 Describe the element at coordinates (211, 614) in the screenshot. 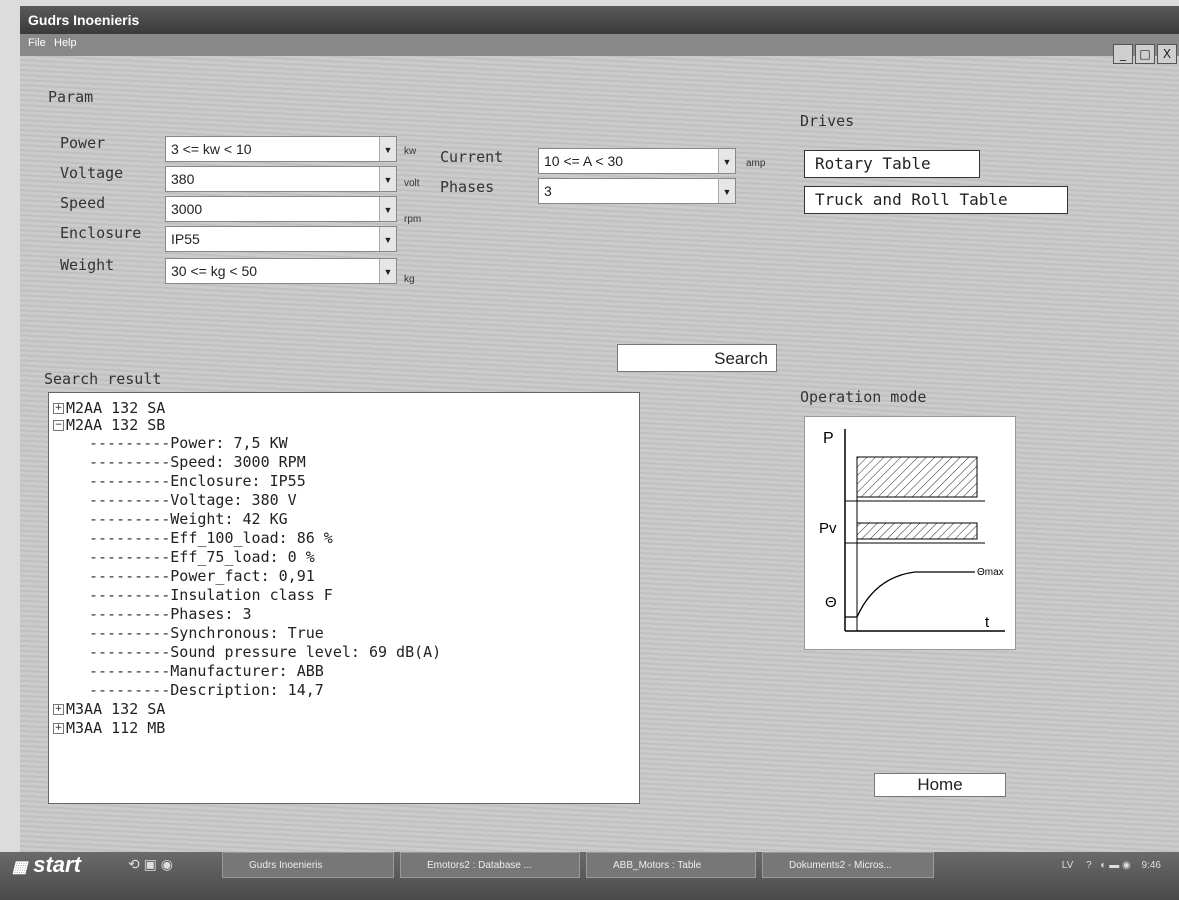

I see `detail-phases: Phases: 3` at that location.